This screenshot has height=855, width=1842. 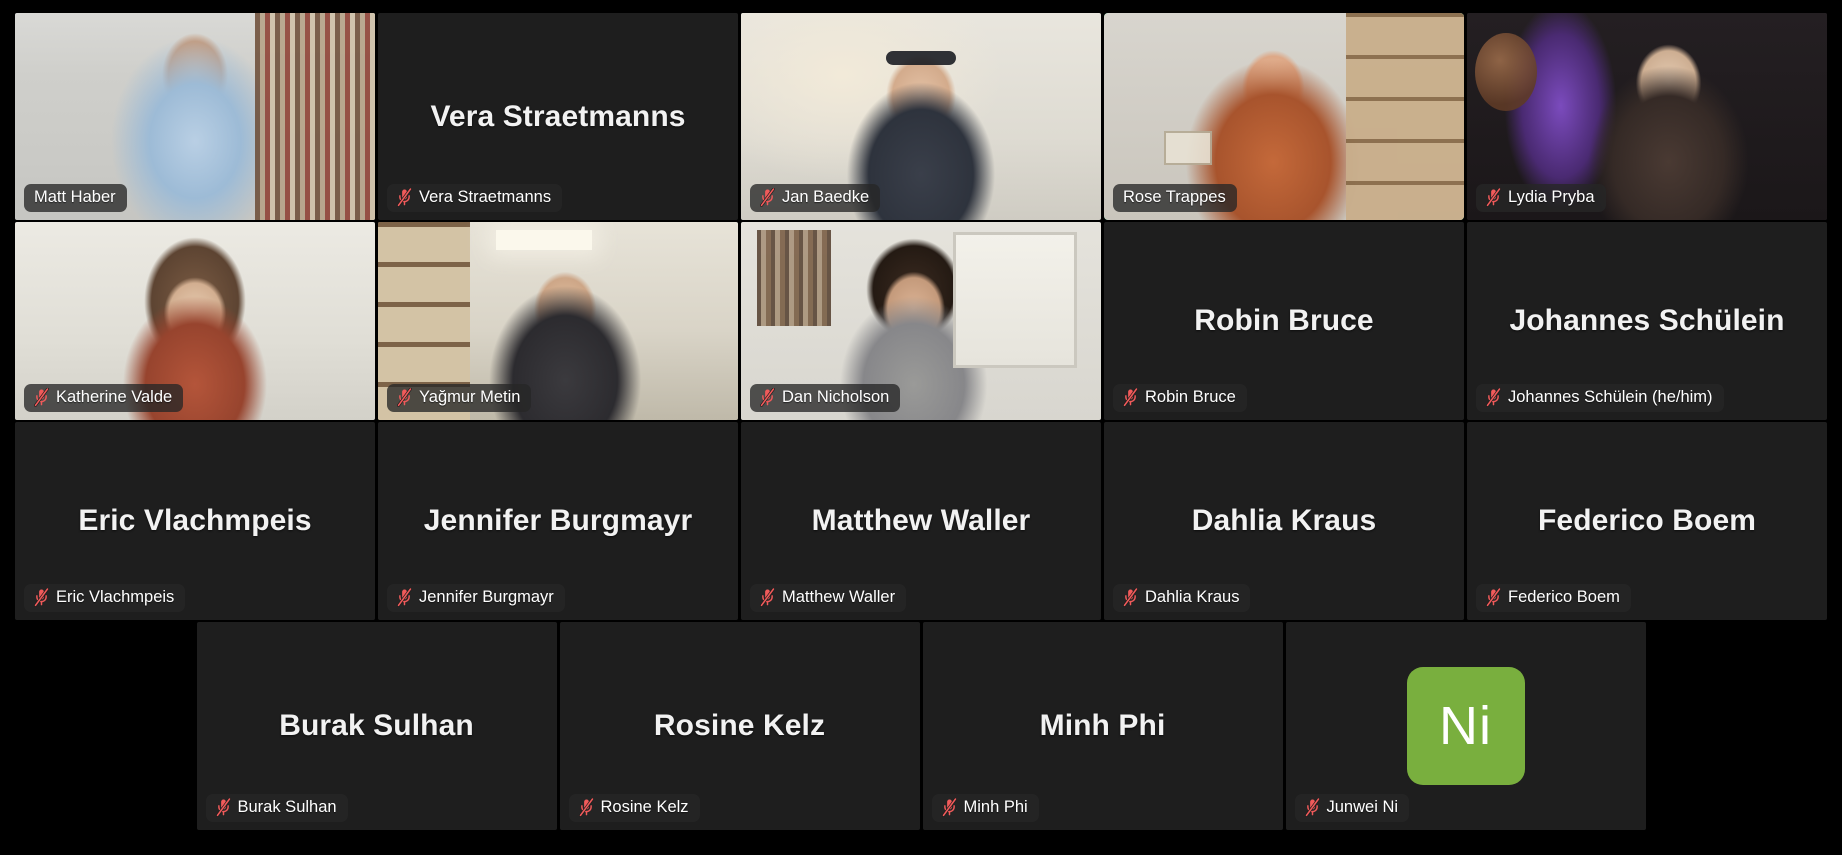 I want to click on participant-display-name: Matthew Waller, so click(x=921, y=520).